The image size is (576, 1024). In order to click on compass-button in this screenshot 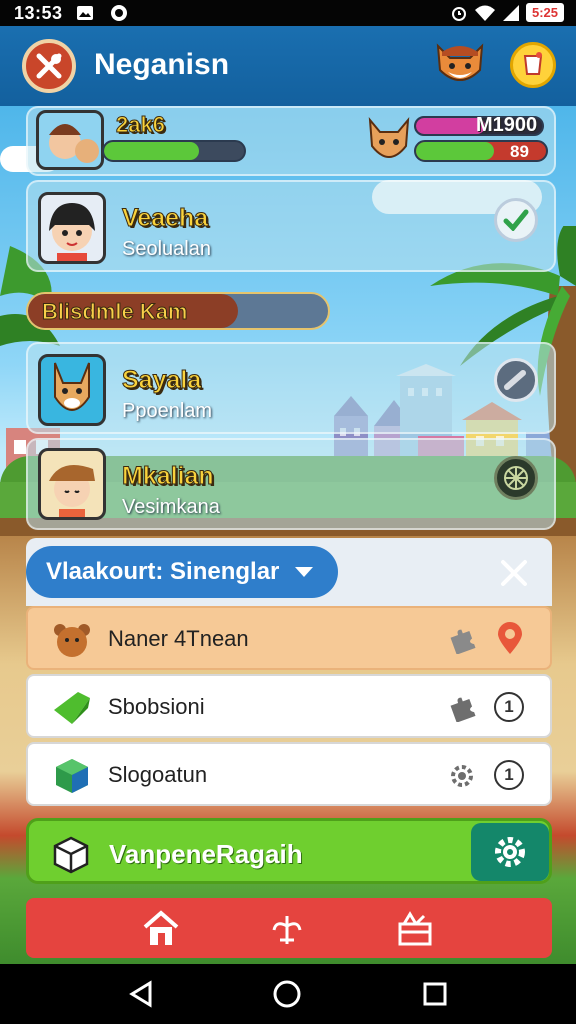, I will do `click(516, 478)`.